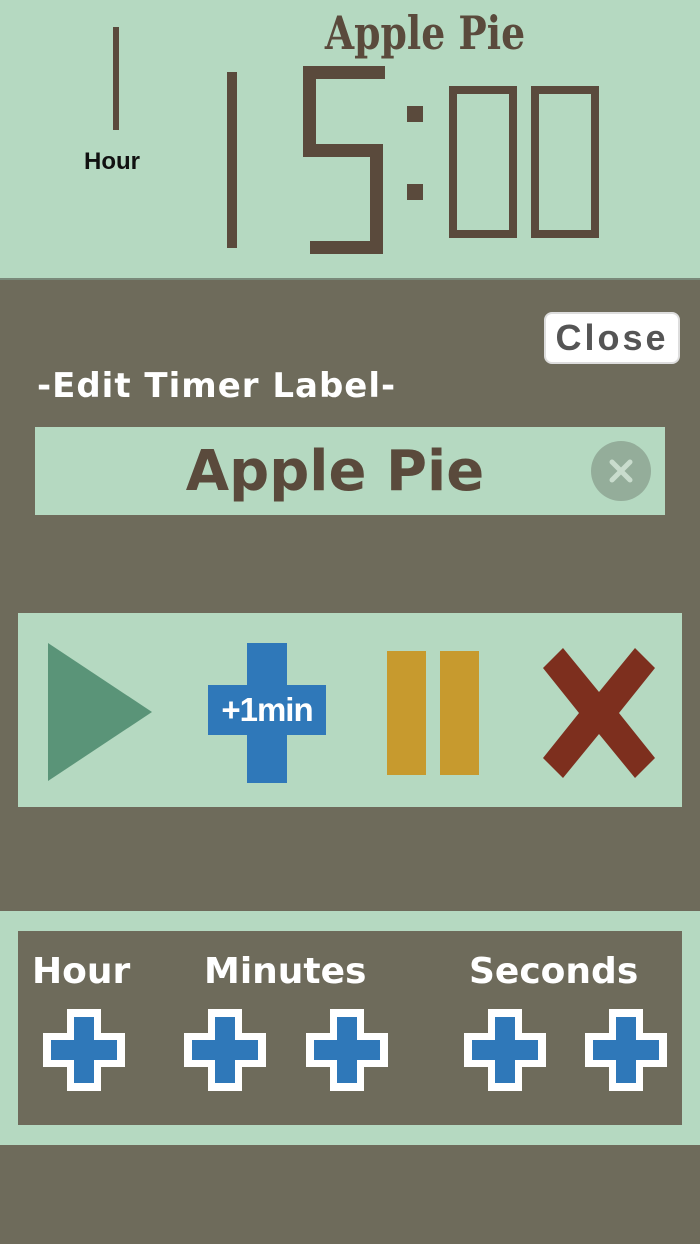 This screenshot has width=700, height=1244. Describe the element at coordinates (554, 971) in the screenshot. I see `seconds-label: Seconds` at that location.